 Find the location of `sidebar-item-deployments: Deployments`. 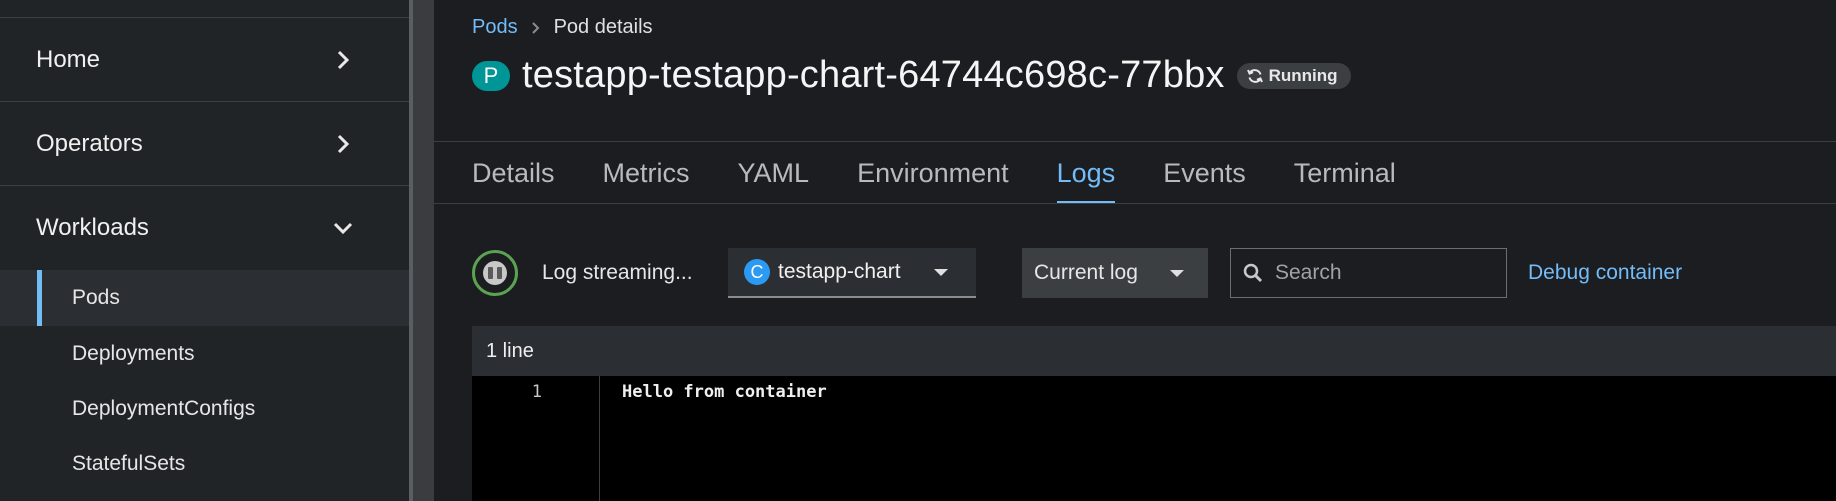

sidebar-item-deployments: Deployments is located at coordinates (204, 354).